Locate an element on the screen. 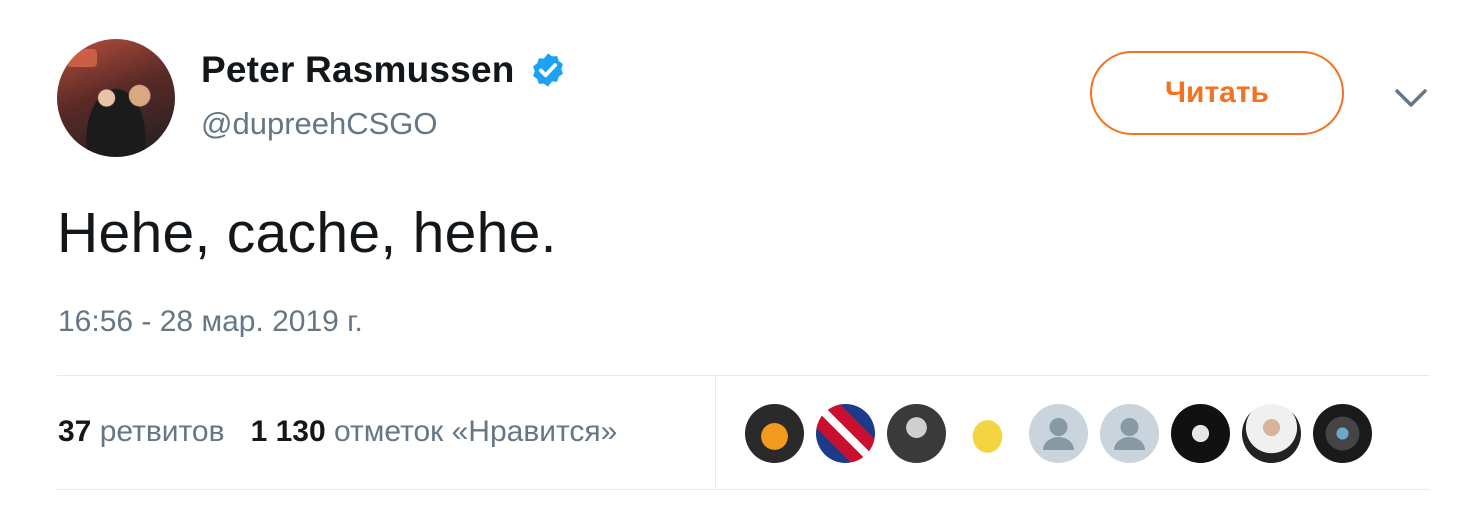  stats-divider-top is located at coordinates (743, 375).